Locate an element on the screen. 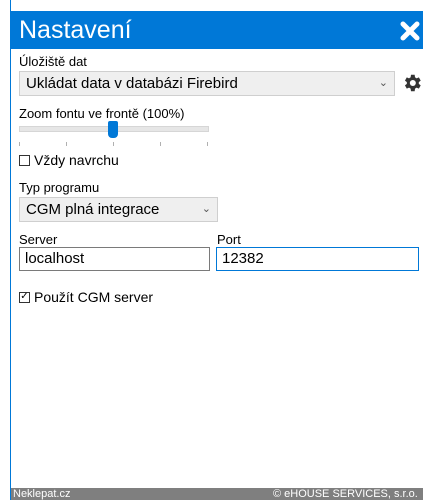 Image resolution: width=423 pixels, height=500 pixels. program-type-select-value: CGM plná integrace is located at coordinates (93, 209).